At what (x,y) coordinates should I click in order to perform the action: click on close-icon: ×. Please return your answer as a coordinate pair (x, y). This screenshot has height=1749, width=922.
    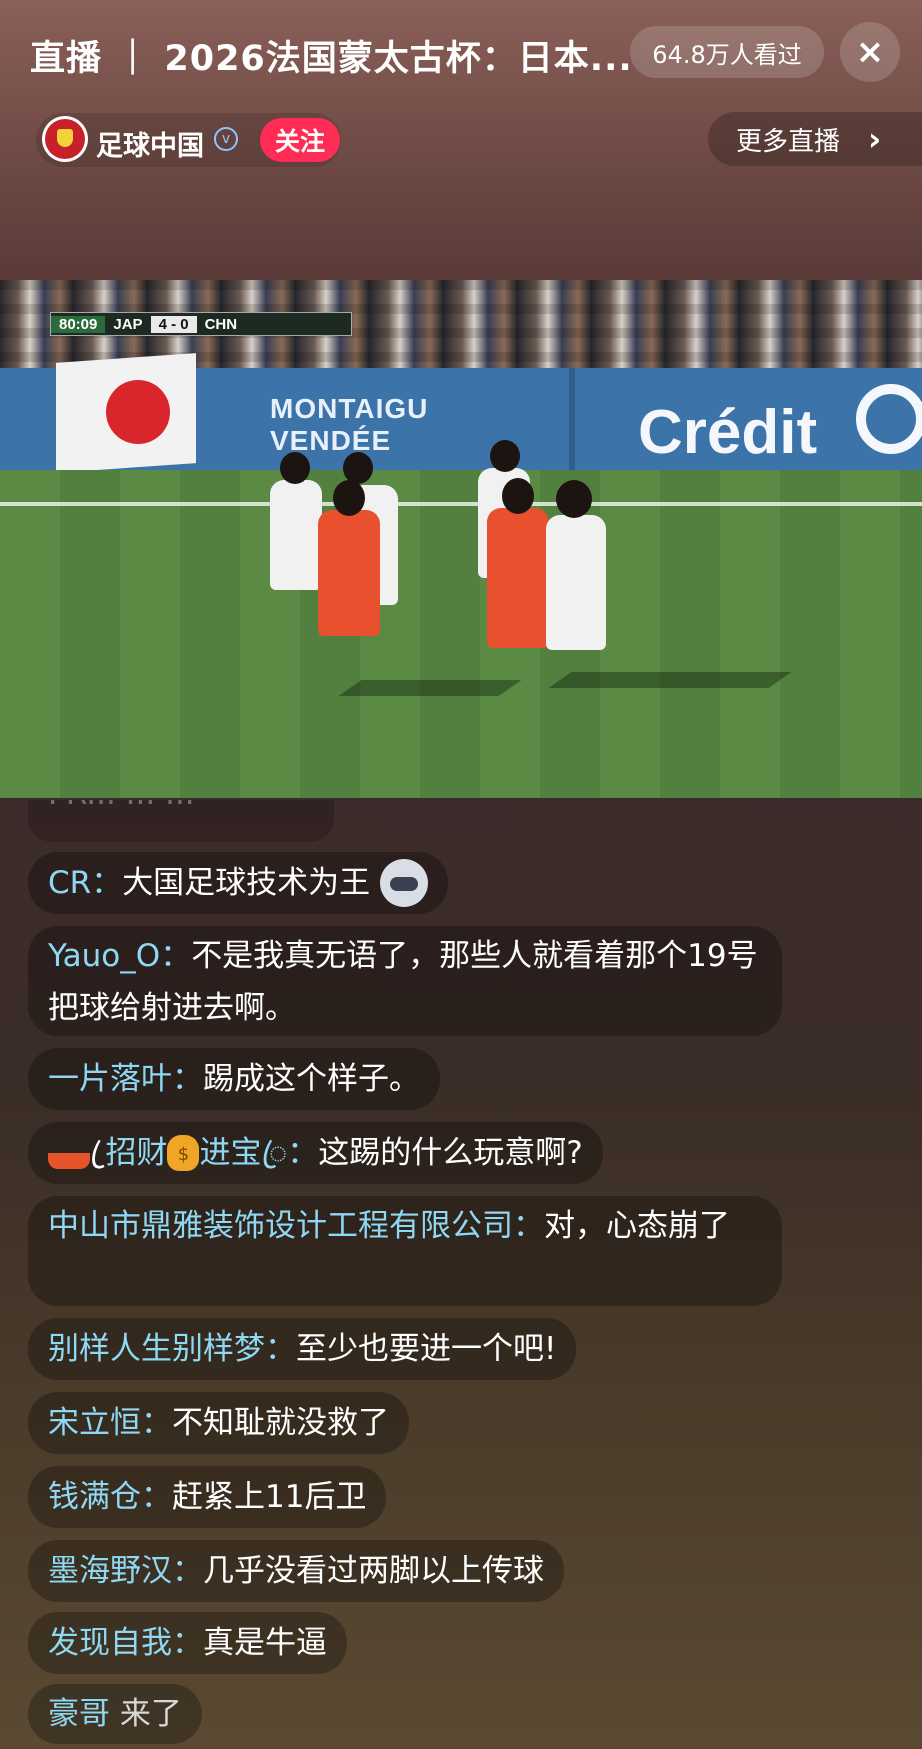
    Looking at the image, I should click on (870, 52).